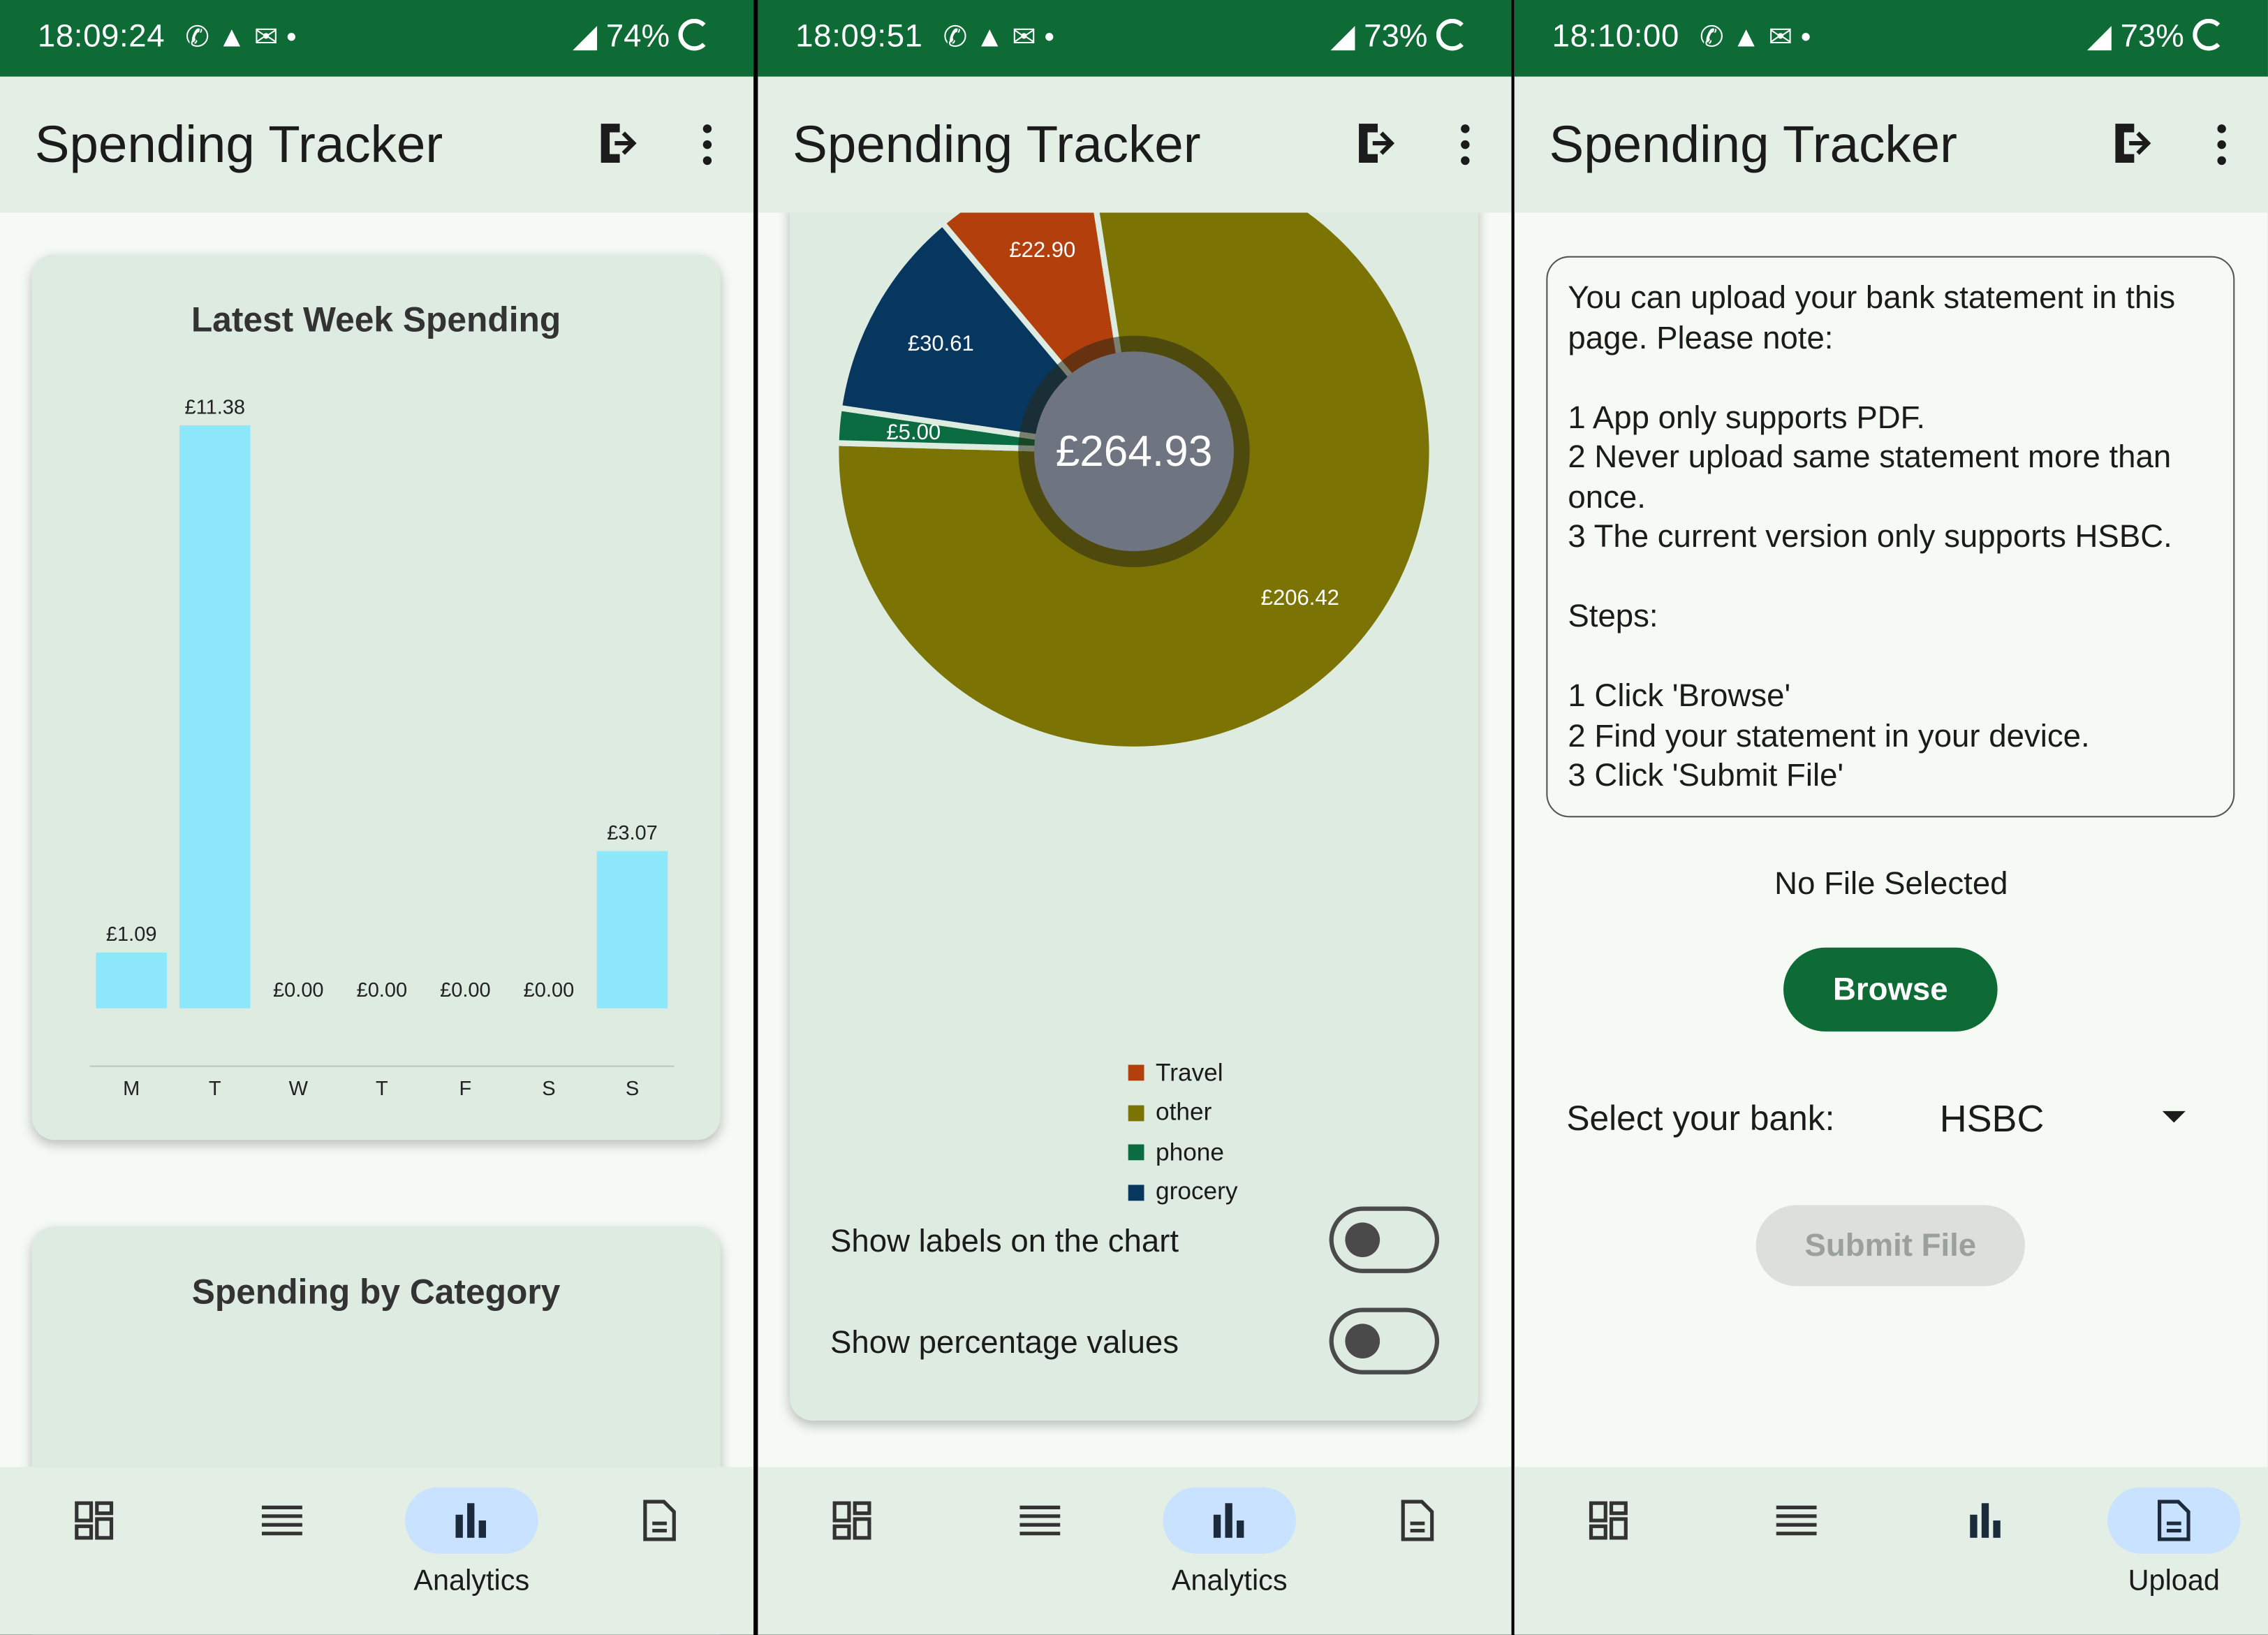  I want to click on instruction-text: Steps:, so click(1613, 615).